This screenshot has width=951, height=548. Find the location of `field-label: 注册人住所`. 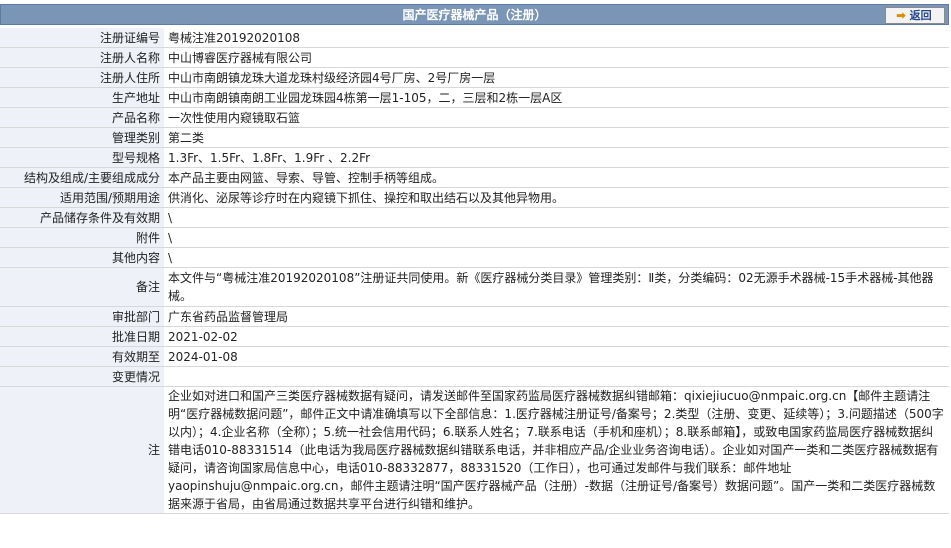

field-label: 注册人住所 is located at coordinates (82, 77).